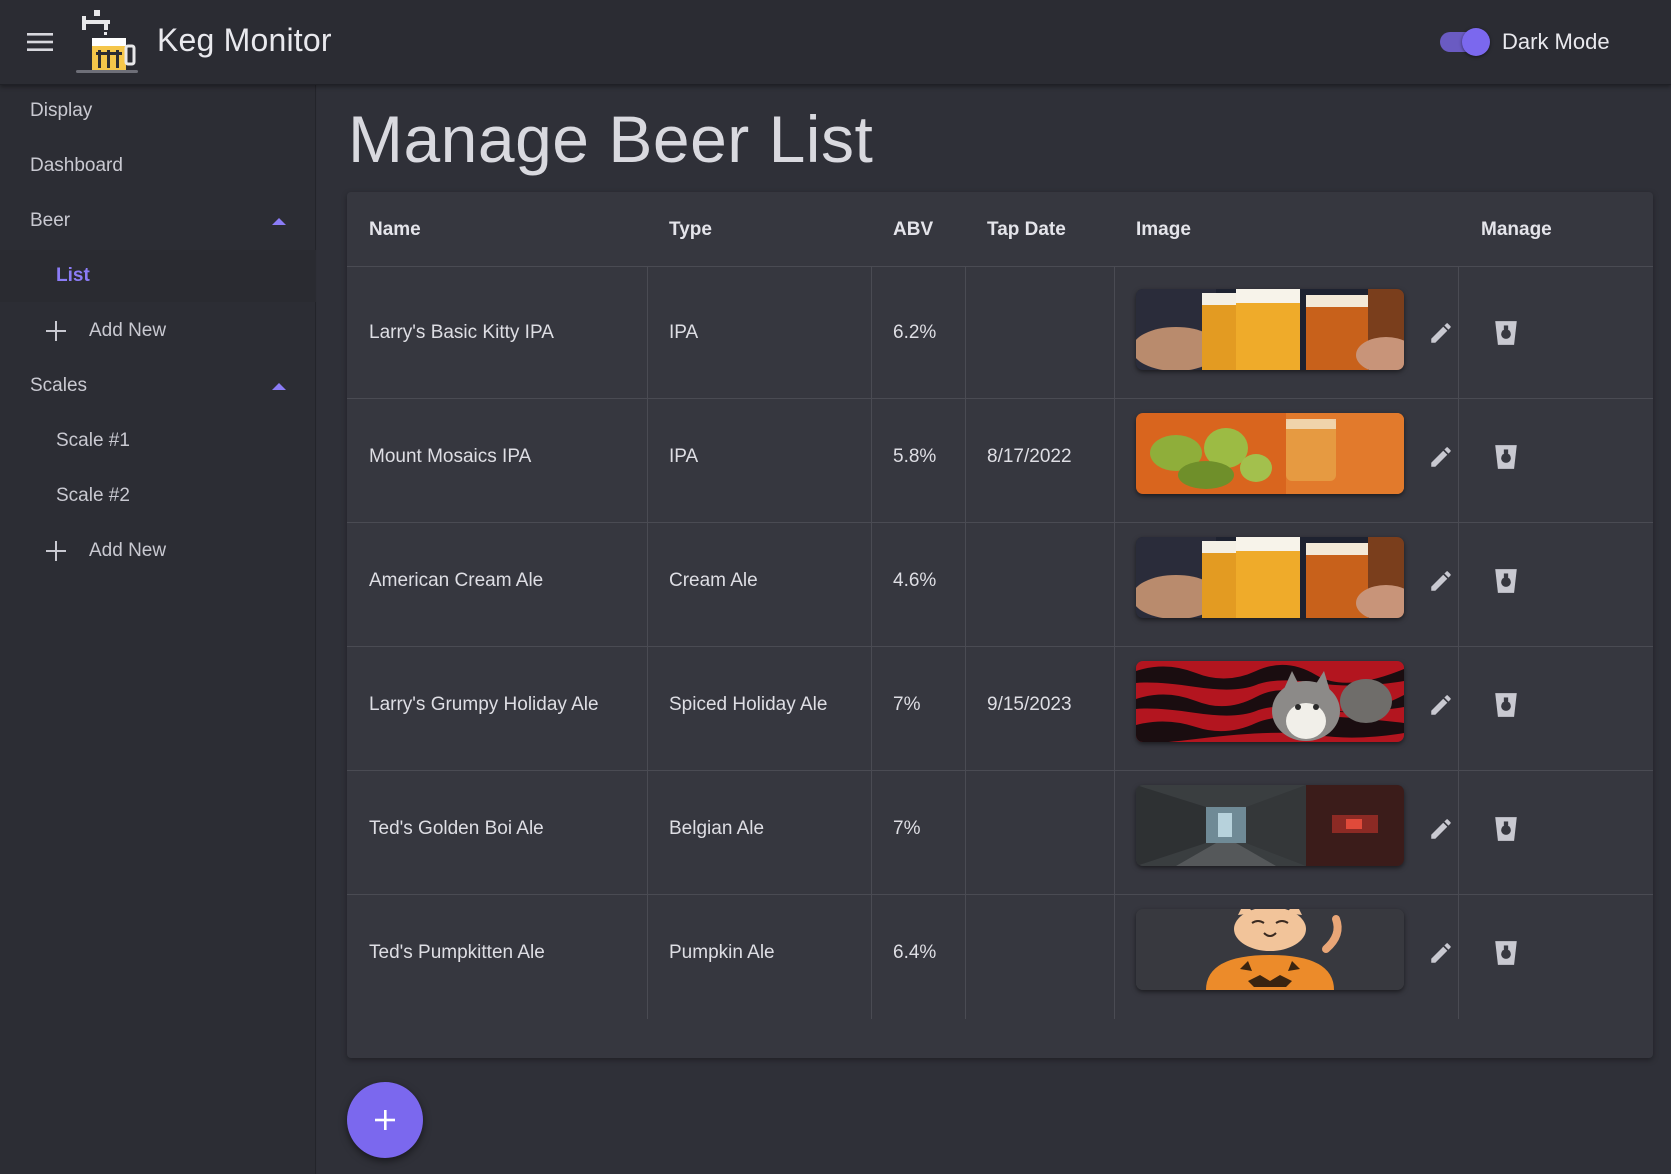 The height and width of the screenshot is (1174, 1671). Describe the element at coordinates (158, 441) in the screenshot. I see `sidebar-item-scale-1: Scale #1` at that location.